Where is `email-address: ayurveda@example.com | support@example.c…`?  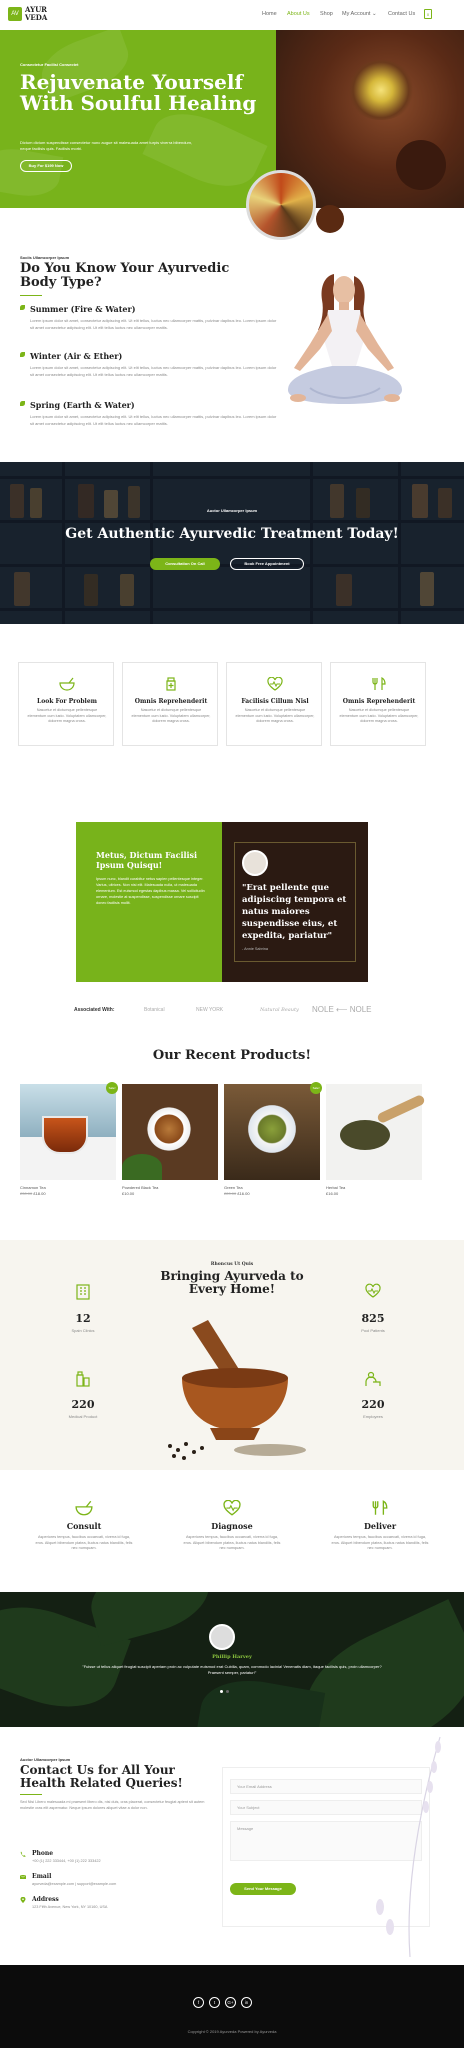 email-address: ayurveda@example.com | support@example.c… is located at coordinates (74, 1884).